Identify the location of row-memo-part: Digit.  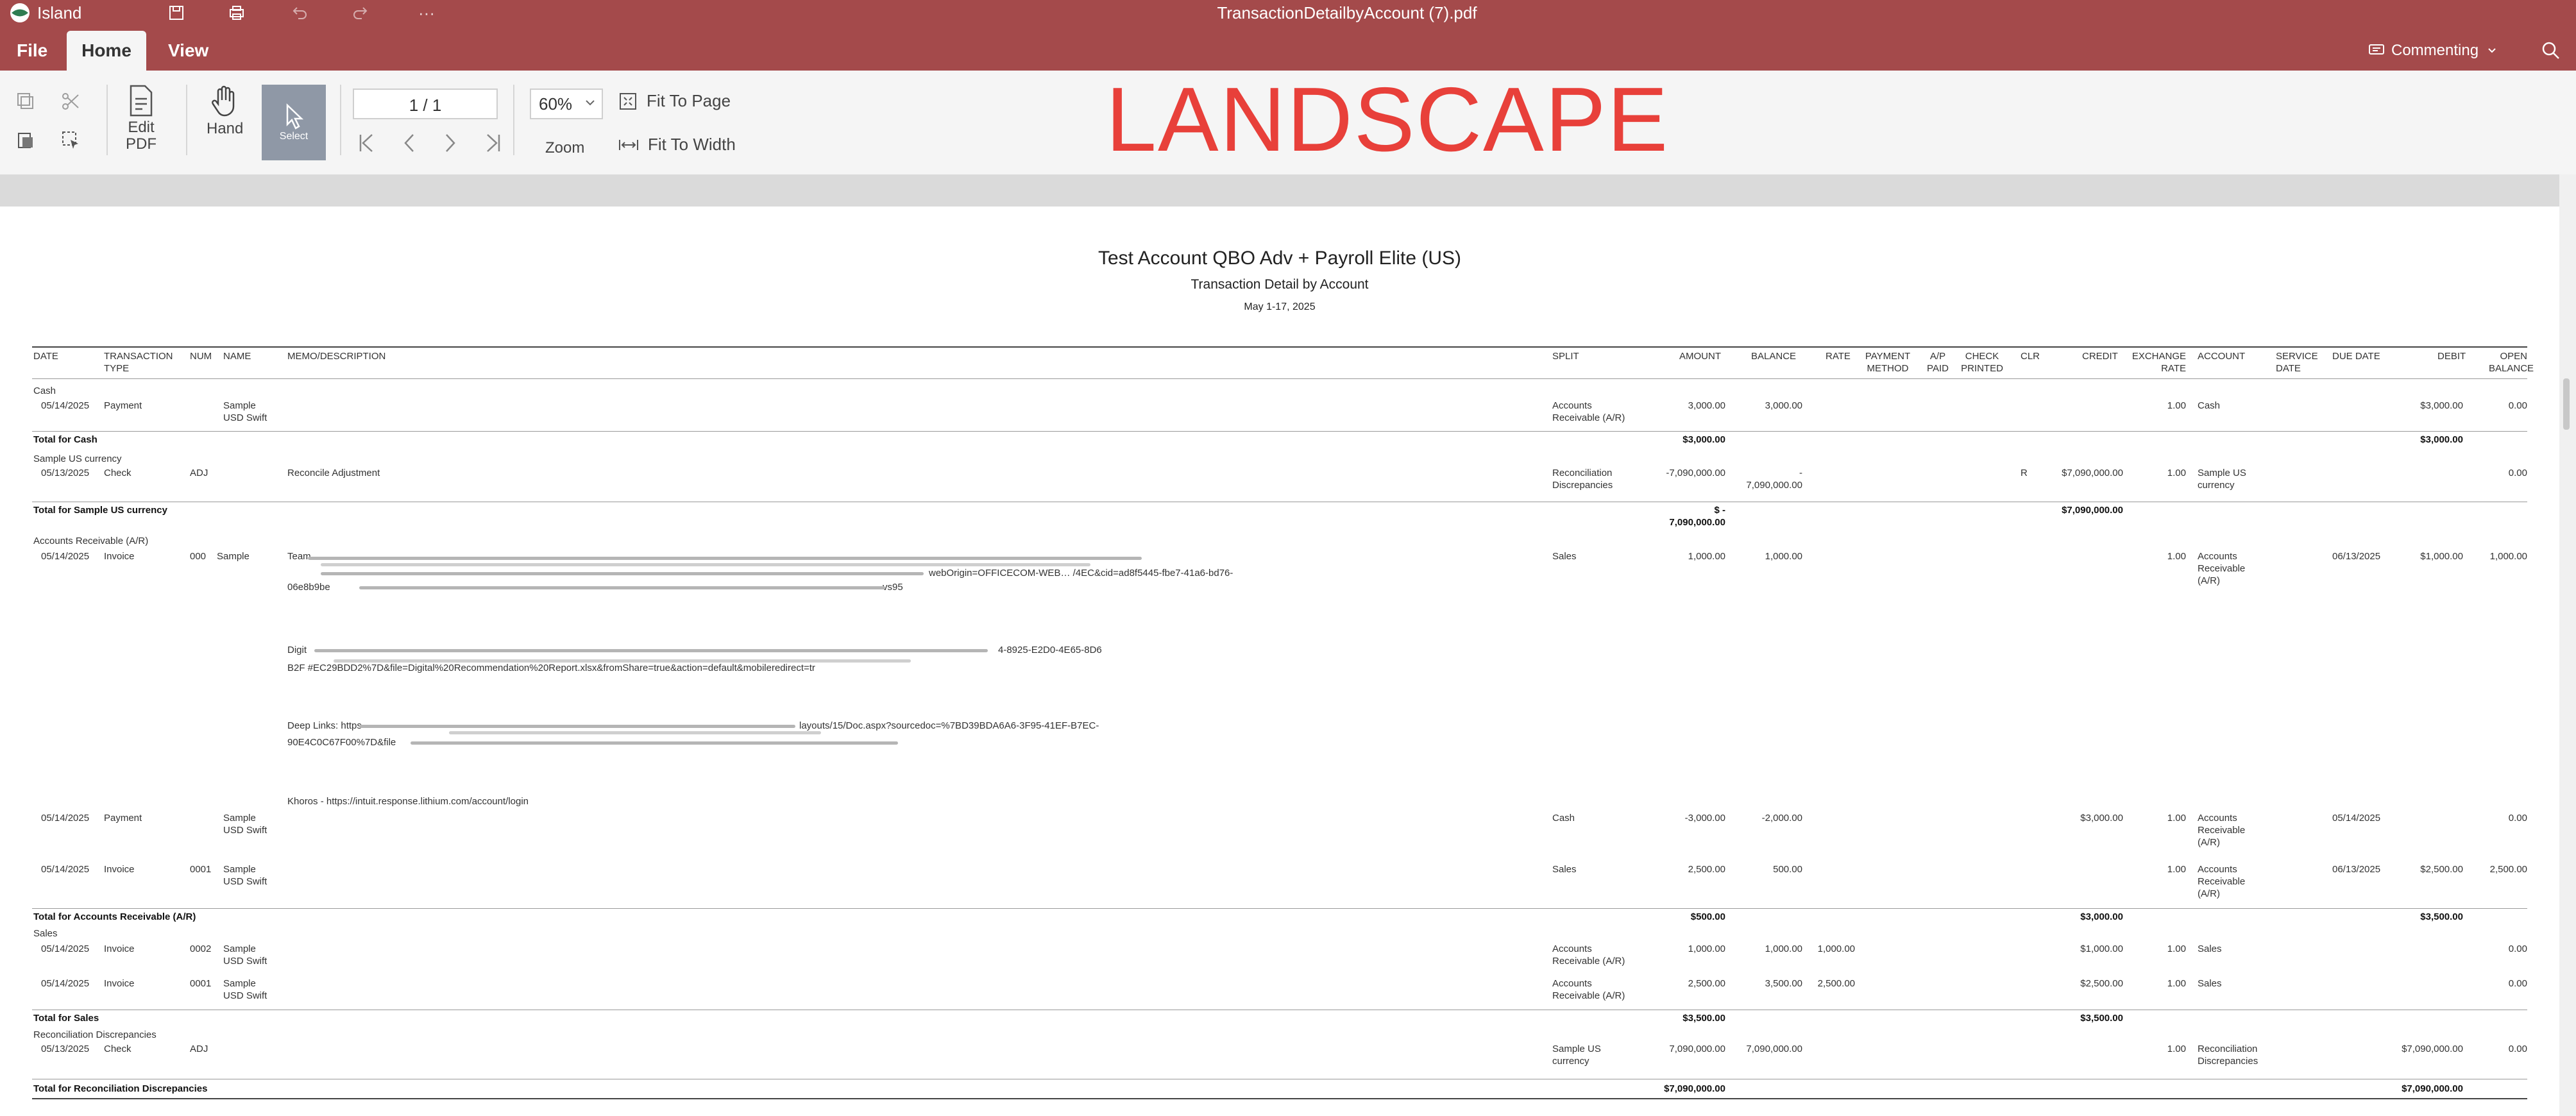
(297, 650).